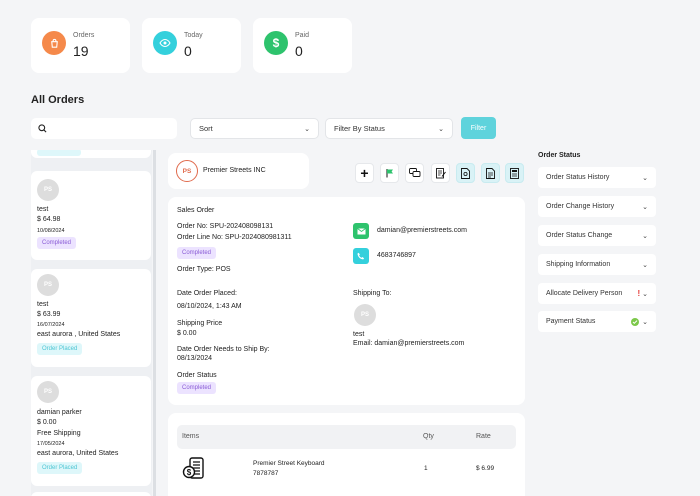 Image resolution: width=700 pixels, height=496 pixels. What do you see at coordinates (359, 128) in the screenshot?
I see `status-filter-label: Filter By Status` at bounding box center [359, 128].